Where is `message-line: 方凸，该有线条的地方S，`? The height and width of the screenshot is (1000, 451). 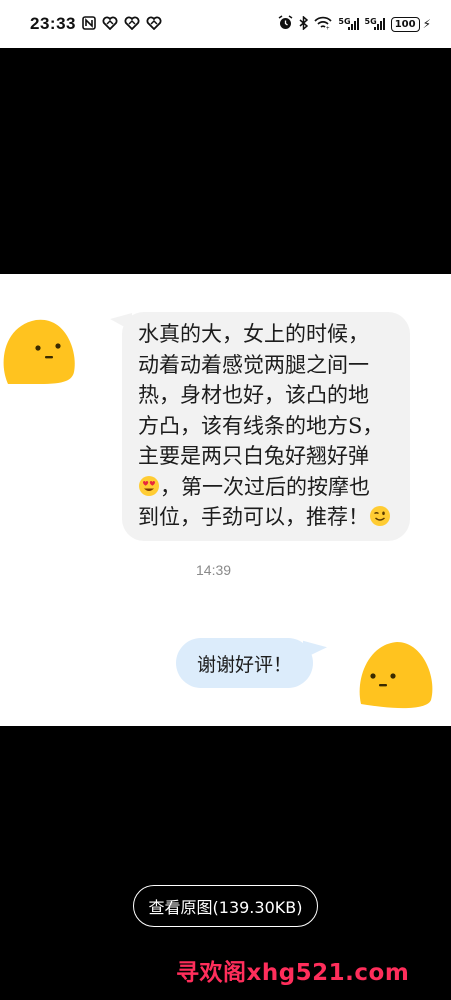
message-line: 方凸，该有线条的地方S， is located at coordinates (261, 425).